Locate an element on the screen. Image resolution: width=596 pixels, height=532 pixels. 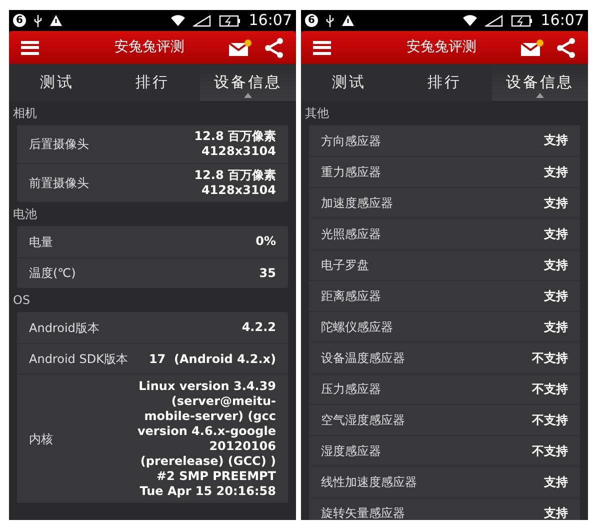
row-label: 距离感应器 is located at coordinates (351, 296).